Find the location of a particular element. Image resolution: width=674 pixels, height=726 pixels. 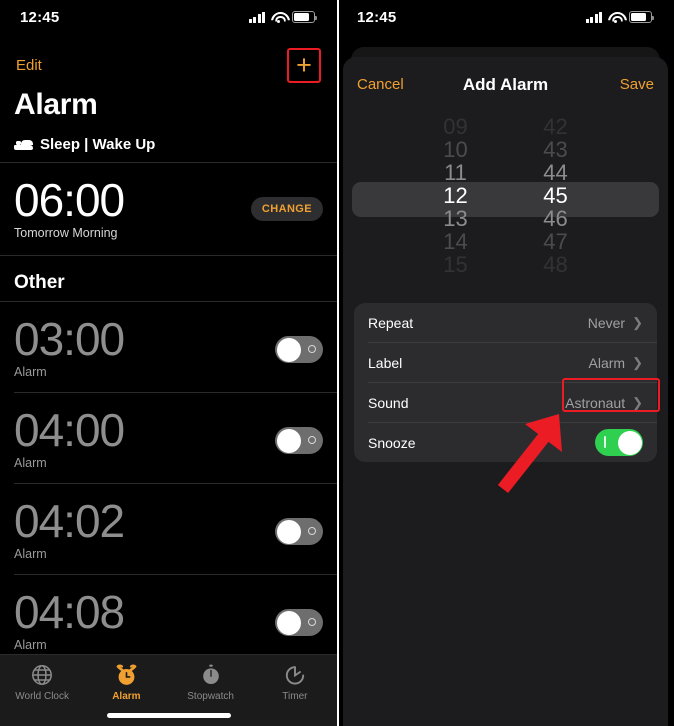

tab-world-clock: World Clock is located at coordinates (42, 682).